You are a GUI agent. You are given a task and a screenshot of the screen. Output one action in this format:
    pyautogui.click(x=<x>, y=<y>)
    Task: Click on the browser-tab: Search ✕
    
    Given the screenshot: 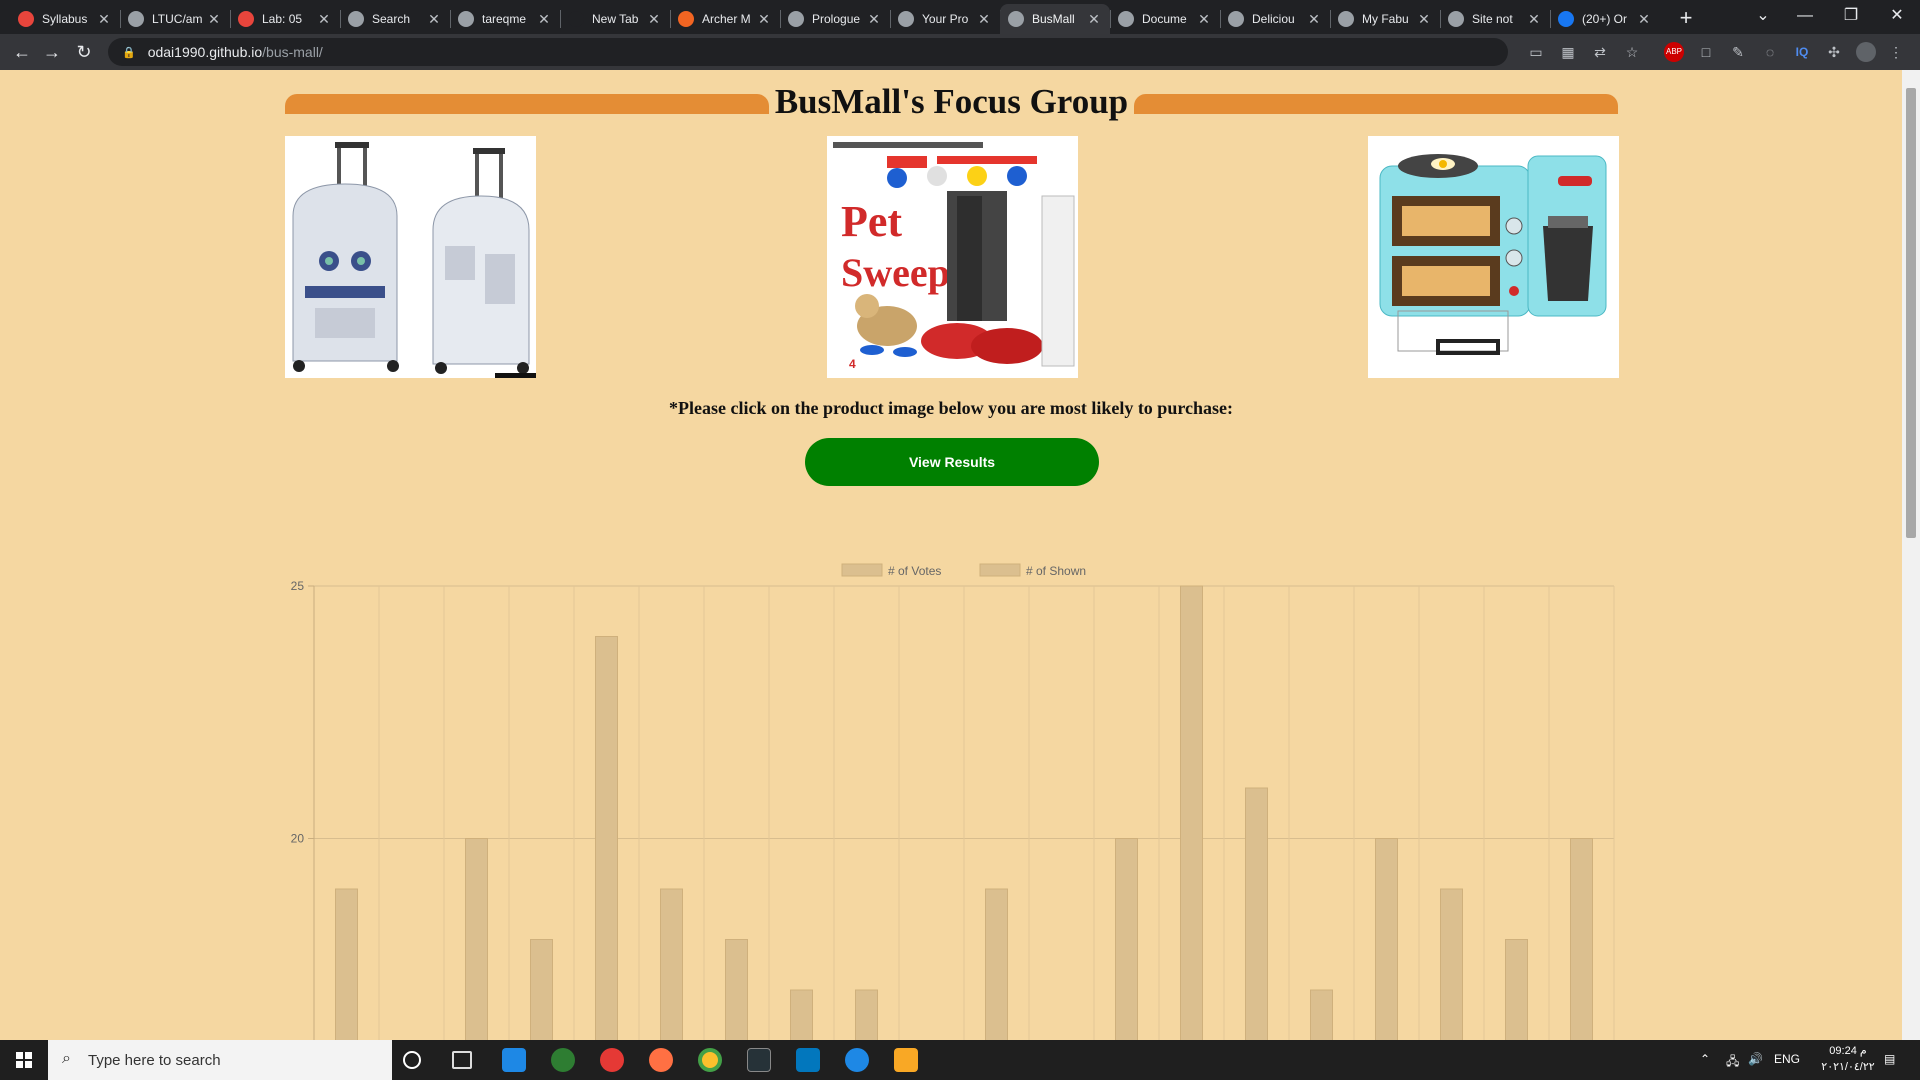 What is the action you would take?
    pyautogui.click(x=395, y=19)
    